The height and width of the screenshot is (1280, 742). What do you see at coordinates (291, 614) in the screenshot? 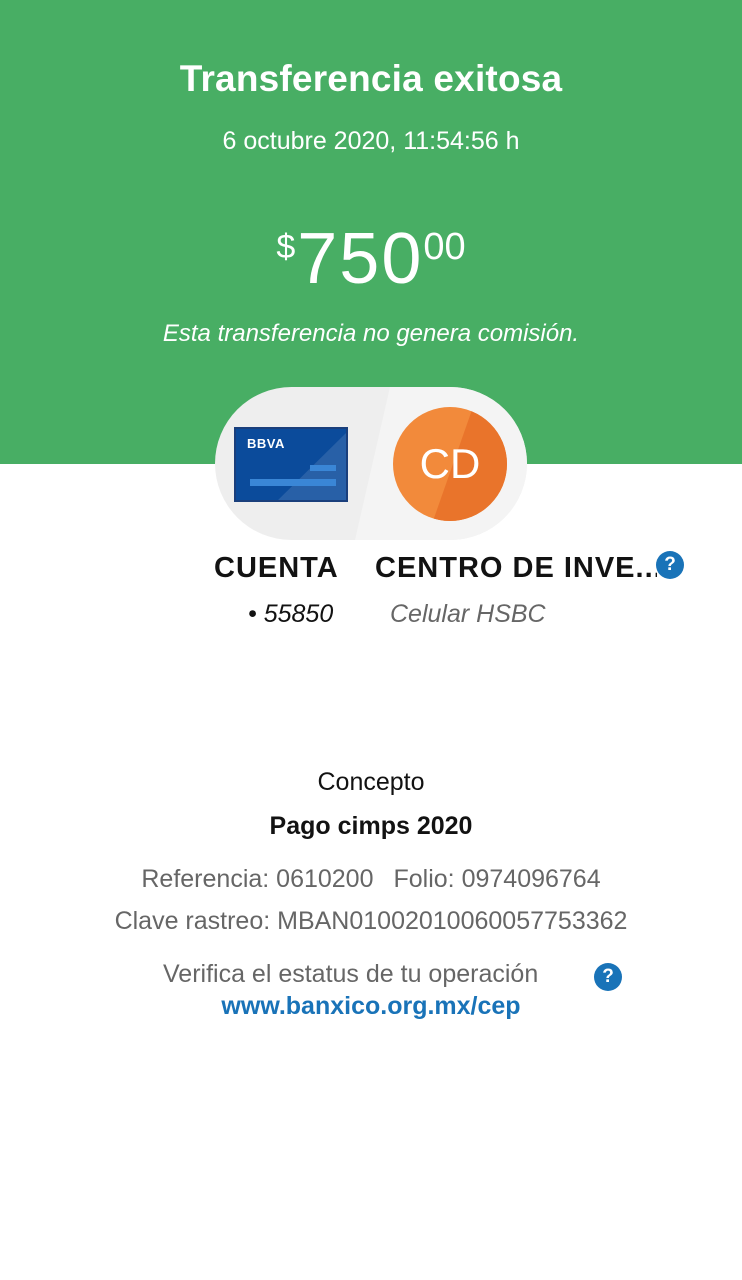
I see `source-account-number: • 55850` at bounding box center [291, 614].